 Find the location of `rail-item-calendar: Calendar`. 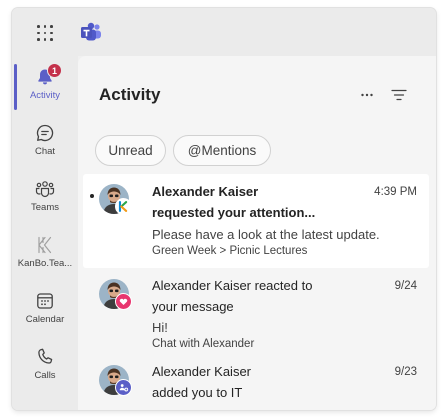

rail-item-calendar: Calendar is located at coordinates (45, 308).